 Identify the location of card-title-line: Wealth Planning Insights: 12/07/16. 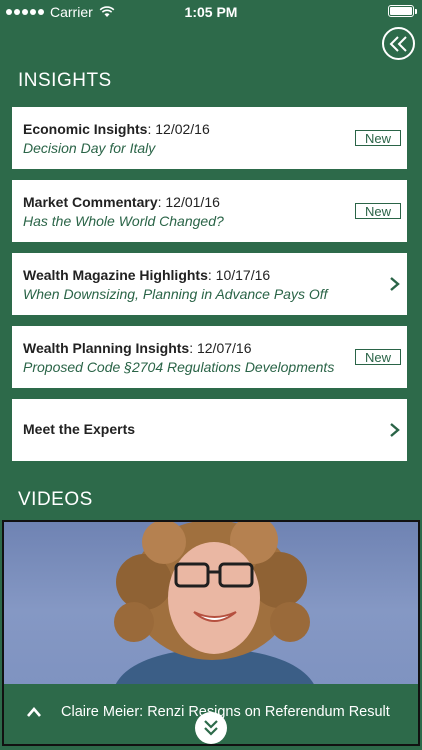
(137, 348).